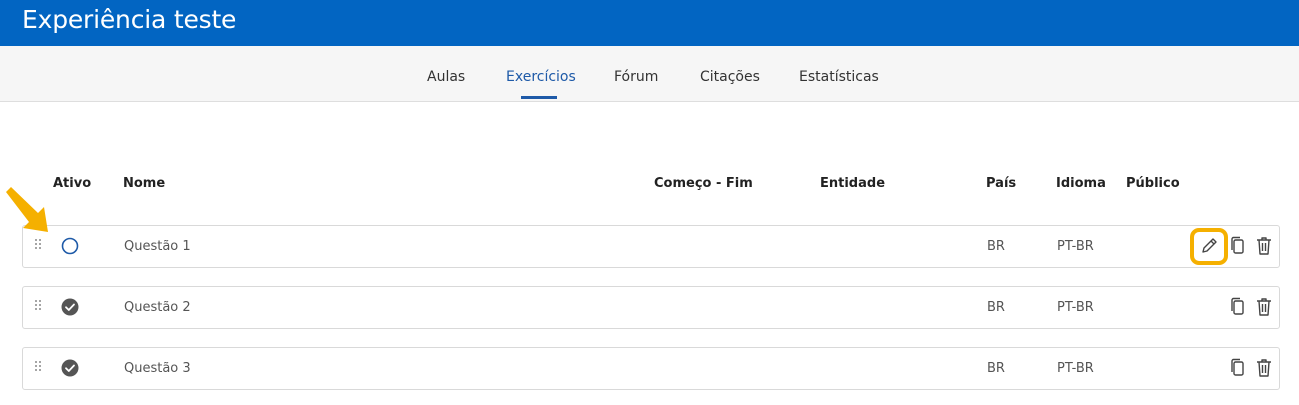  Describe the element at coordinates (651, 368) in the screenshot. I see `table-row: Questão 3 BR PT-BR` at that location.